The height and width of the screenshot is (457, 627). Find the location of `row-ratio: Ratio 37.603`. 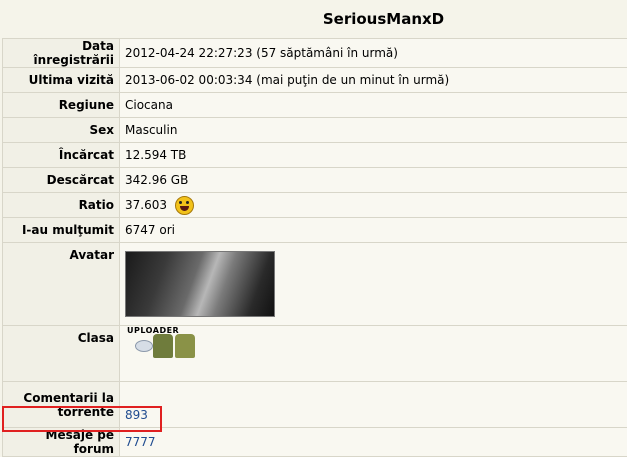

row-ratio: Ratio 37.603 is located at coordinates (315, 205).